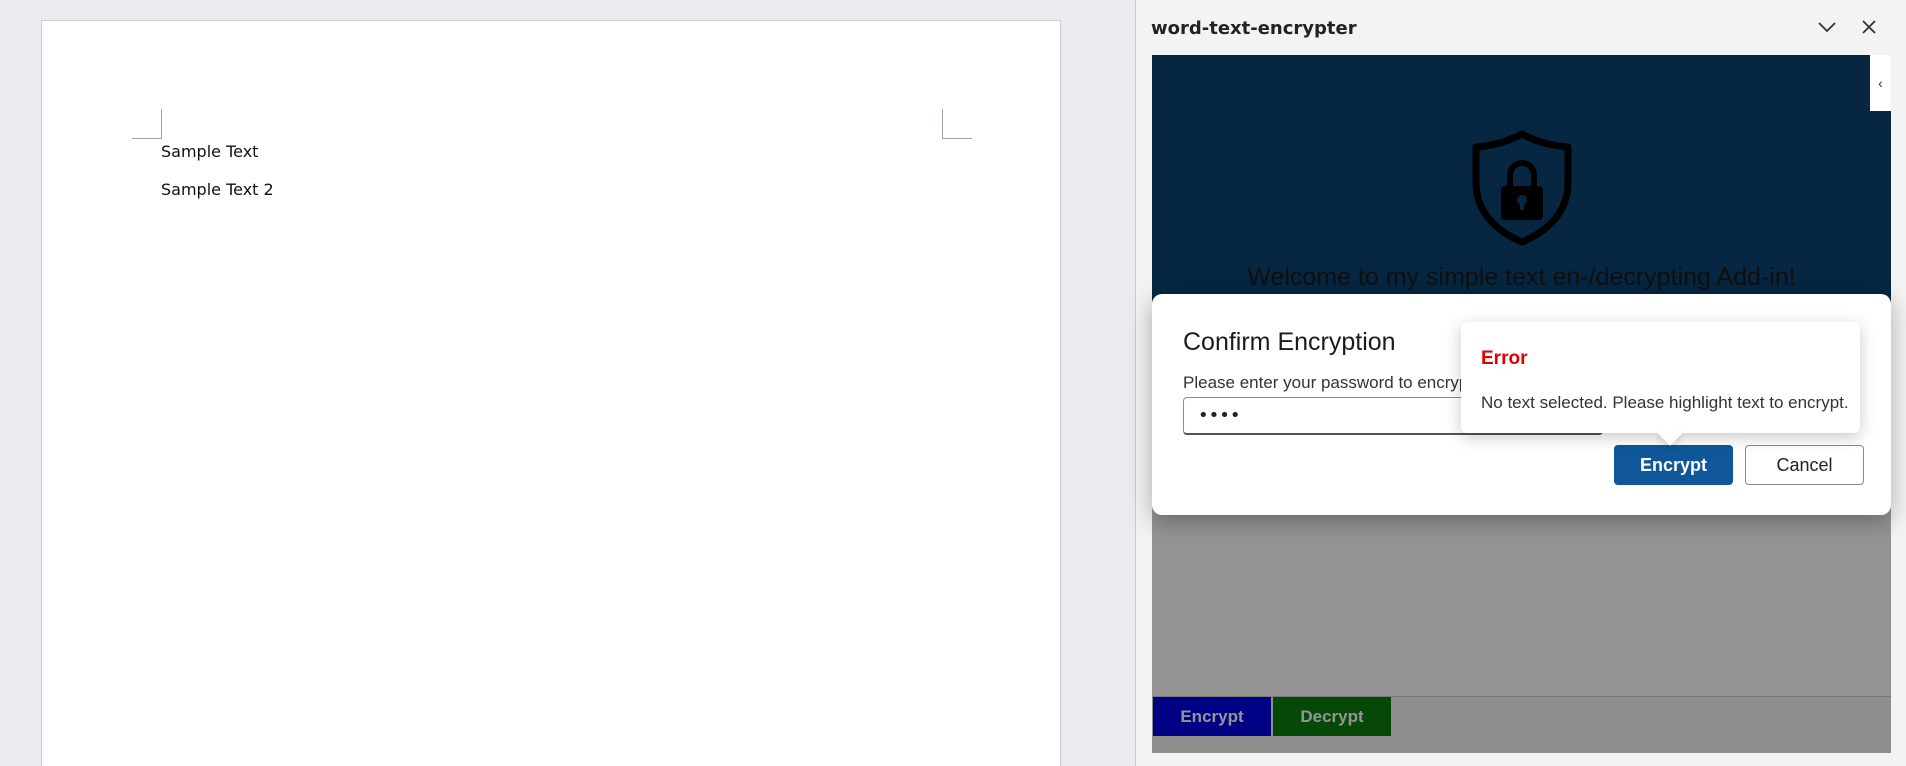 This screenshot has width=1906, height=766. I want to click on close-icon, so click(1869, 29).